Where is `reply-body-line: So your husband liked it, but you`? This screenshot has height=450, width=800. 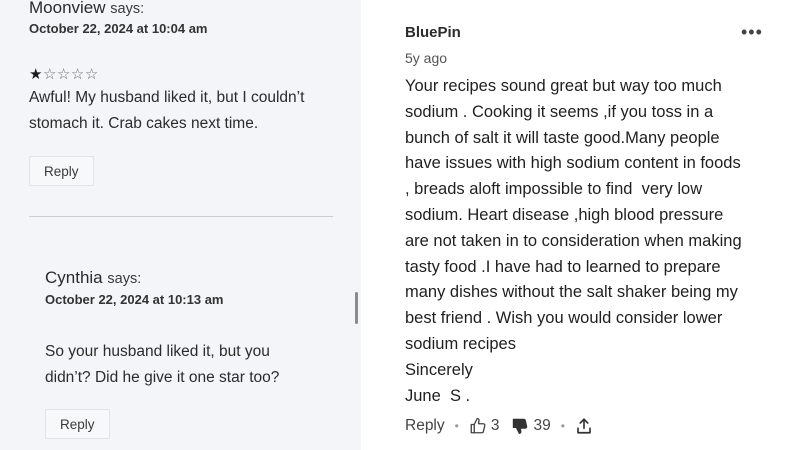 reply-body-line: So your husband liked it, but you is located at coordinates (157, 351).